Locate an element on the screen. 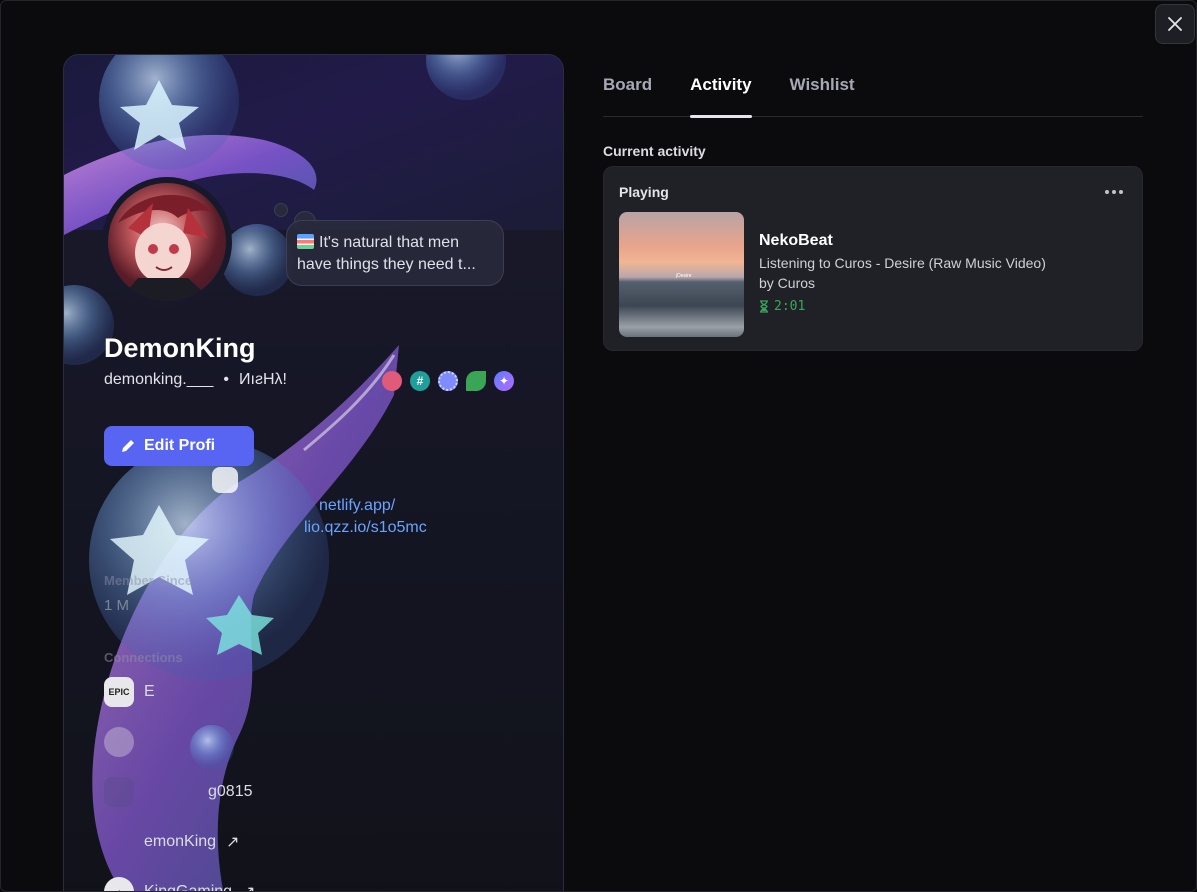 The width and height of the screenshot is (1197, 892). quest-badge-icon is located at coordinates (448, 381).